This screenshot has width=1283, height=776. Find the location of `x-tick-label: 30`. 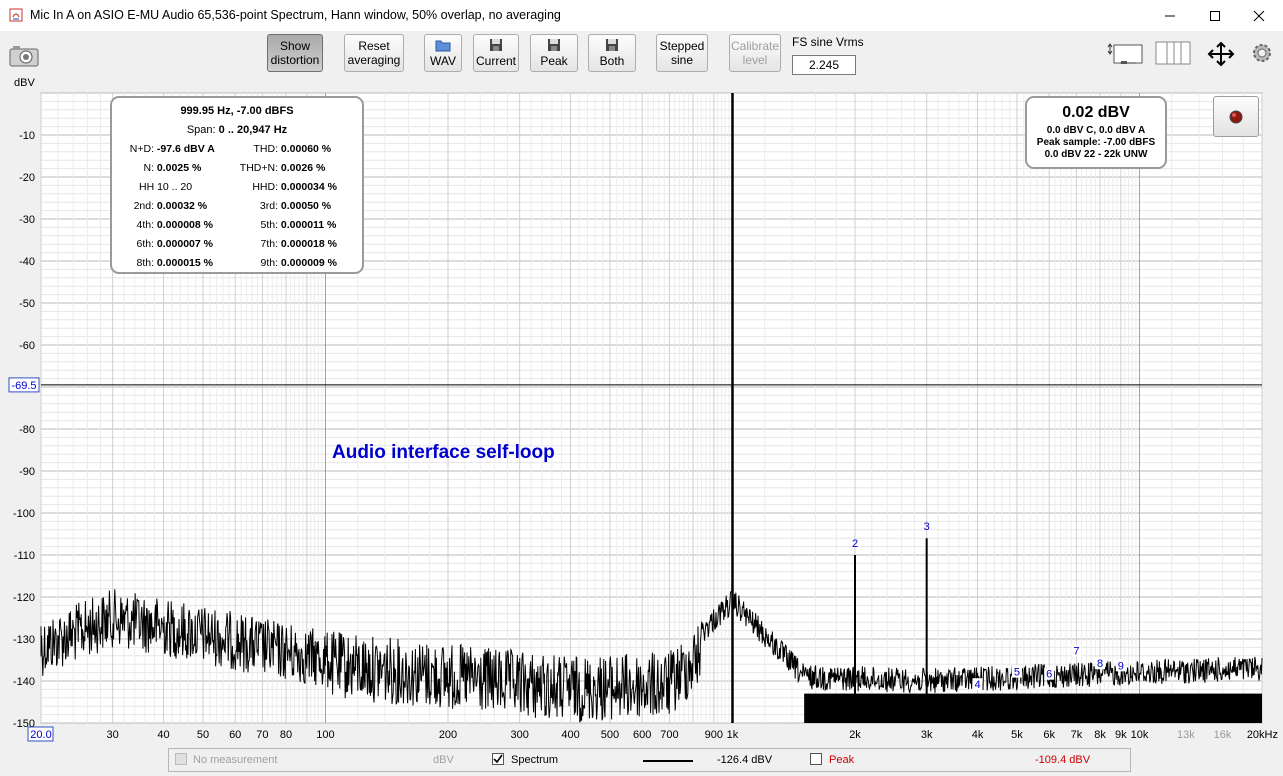

x-tick-label: 30 is located at coordinates (113, 735).